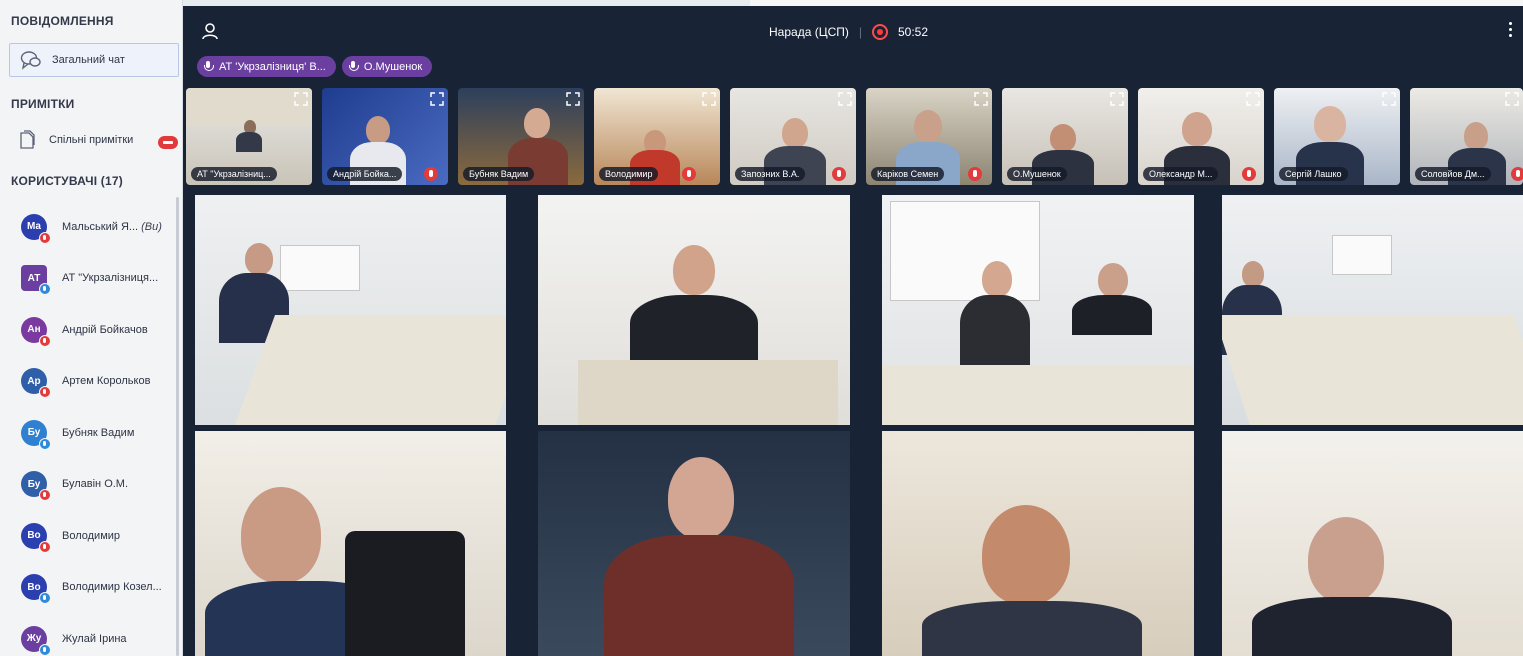 Image resolution: width=1523 pixels, height=656 pixels. What do you see at coordinates (95, 484) in the screenshot?
I see `user-name: Булавін О.М.` at bounding box center [95, 484].